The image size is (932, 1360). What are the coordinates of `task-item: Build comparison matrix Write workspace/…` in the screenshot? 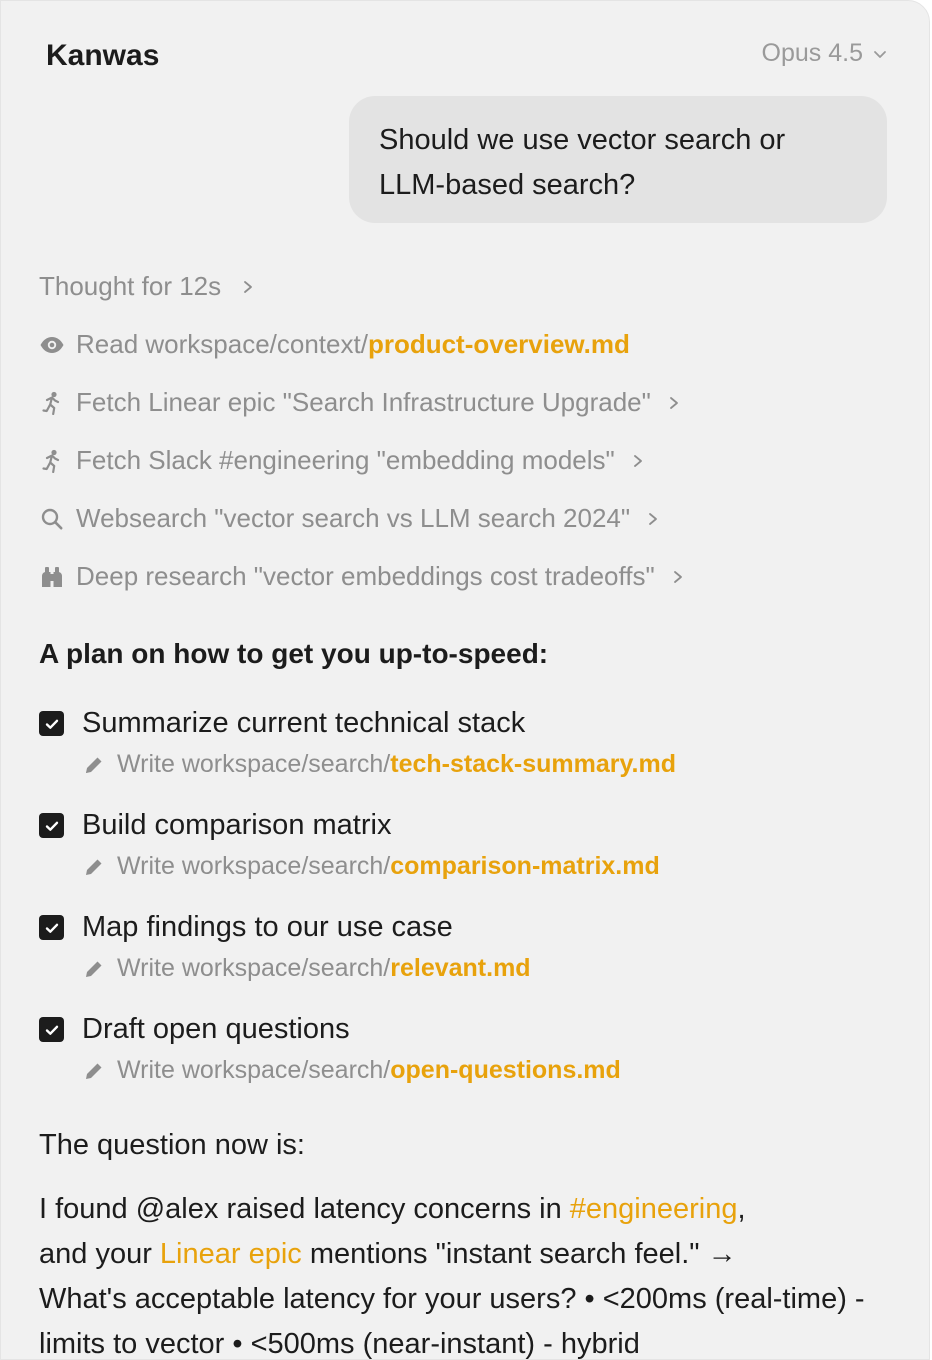 It's located at (349, 845).